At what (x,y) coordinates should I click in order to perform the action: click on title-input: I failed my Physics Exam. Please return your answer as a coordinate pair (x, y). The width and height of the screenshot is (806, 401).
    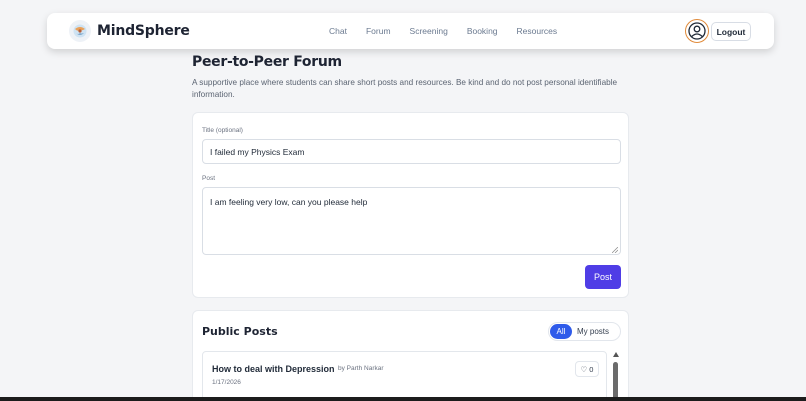
    Looking at the image, I should click on (411, 151).